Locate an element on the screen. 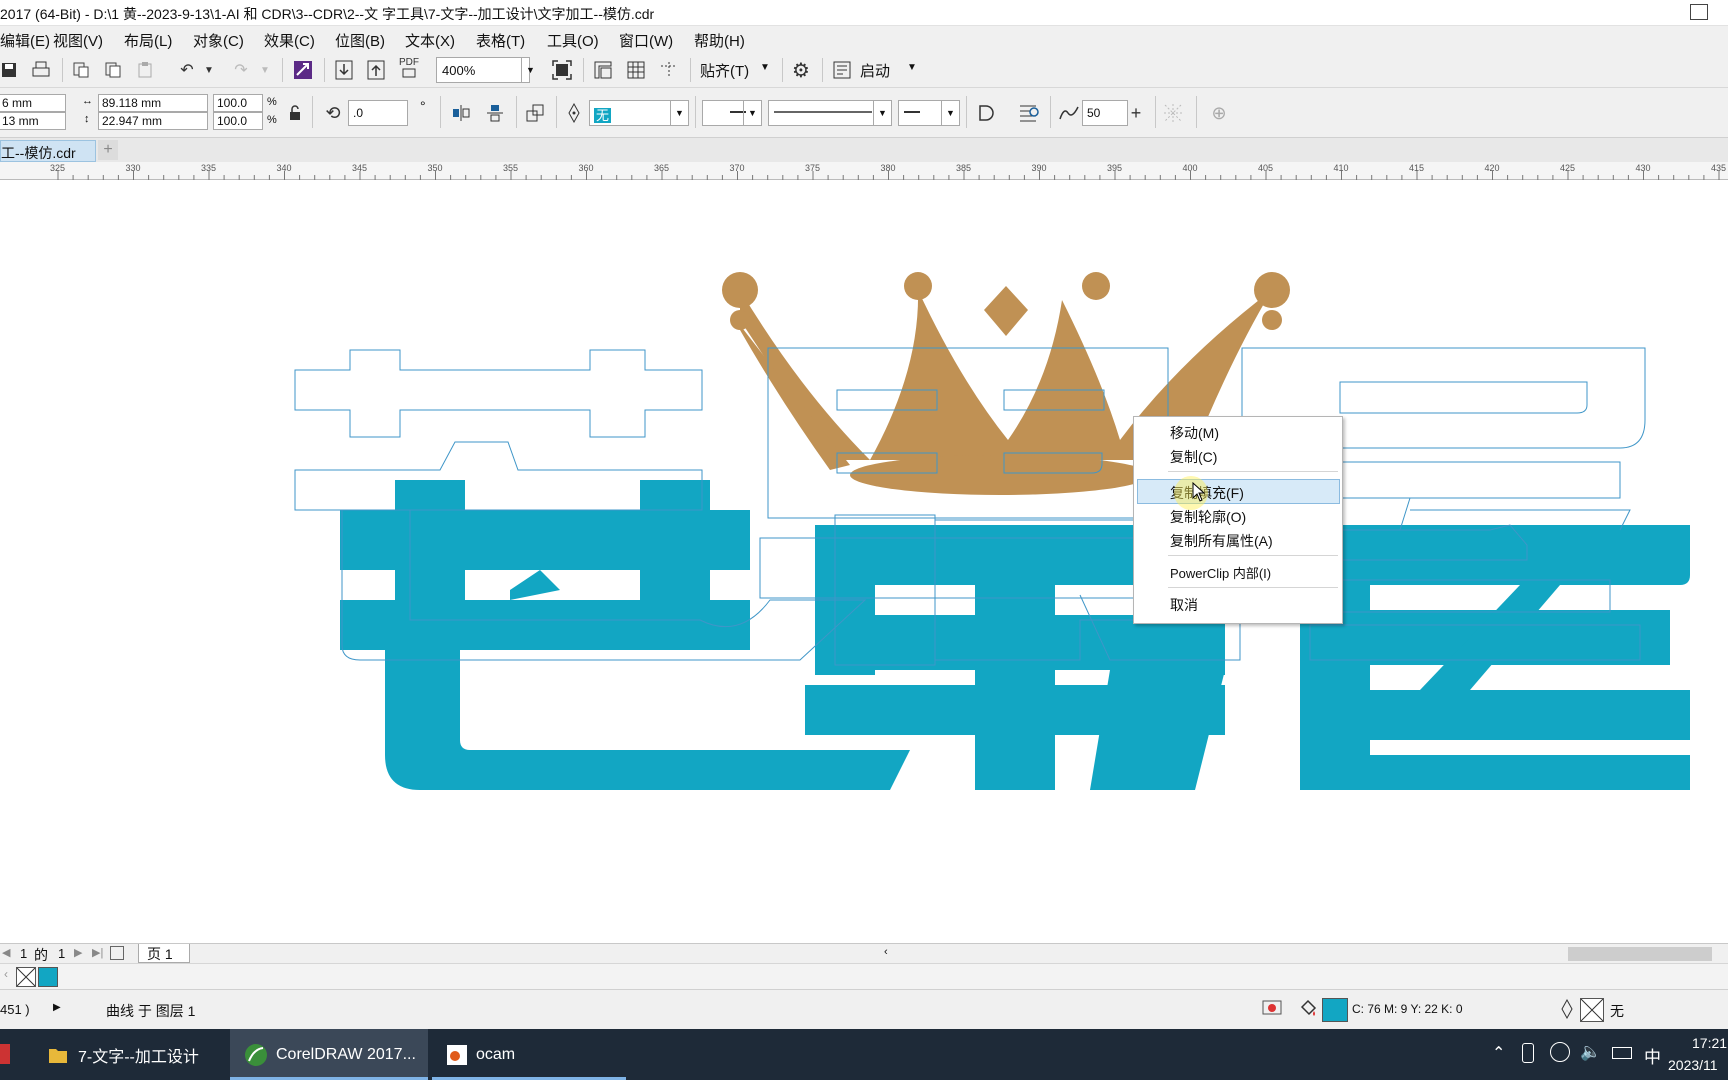  current-page-number: 1 is located at coordinates (23, 953).